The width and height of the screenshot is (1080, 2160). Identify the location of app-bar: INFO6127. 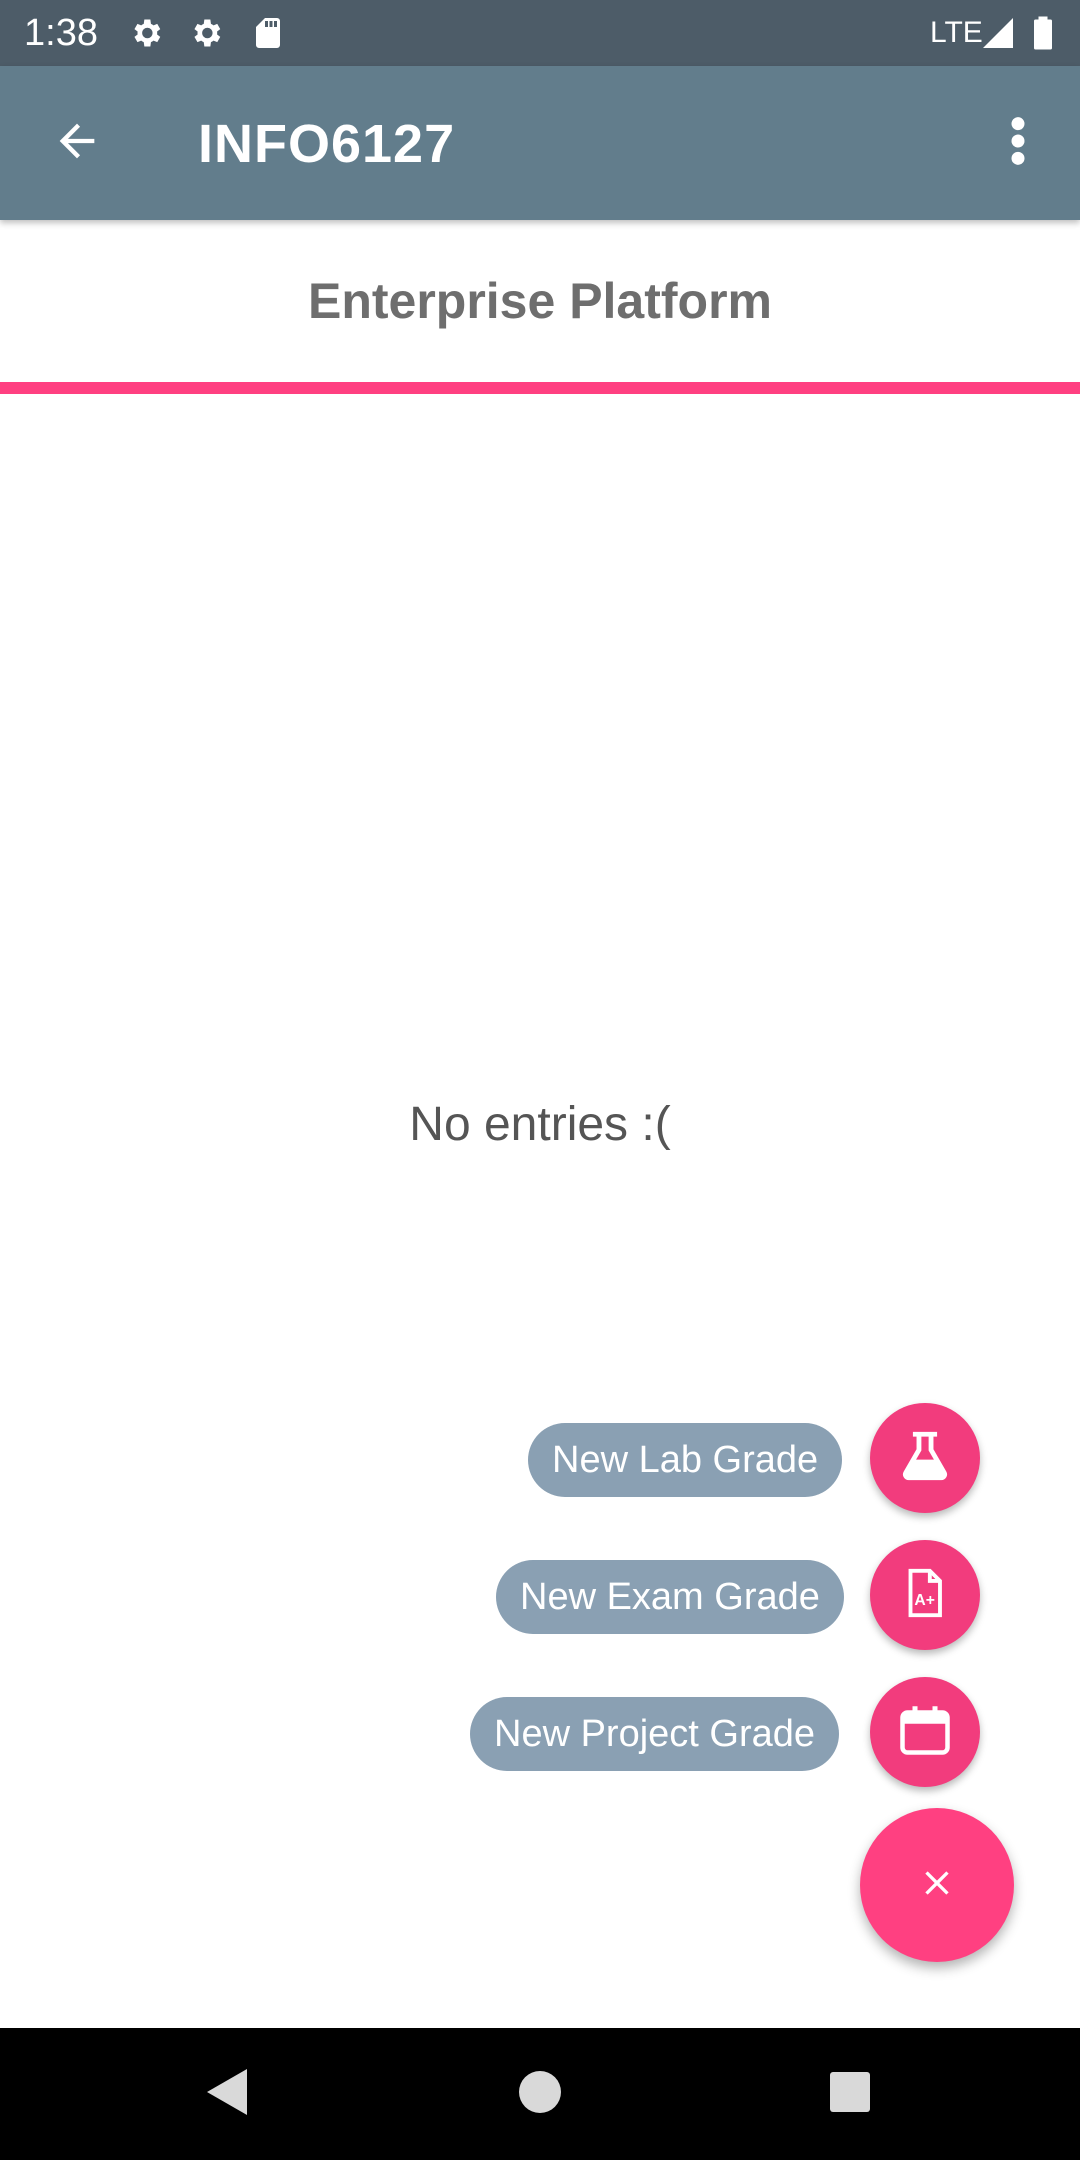
(540, 143).